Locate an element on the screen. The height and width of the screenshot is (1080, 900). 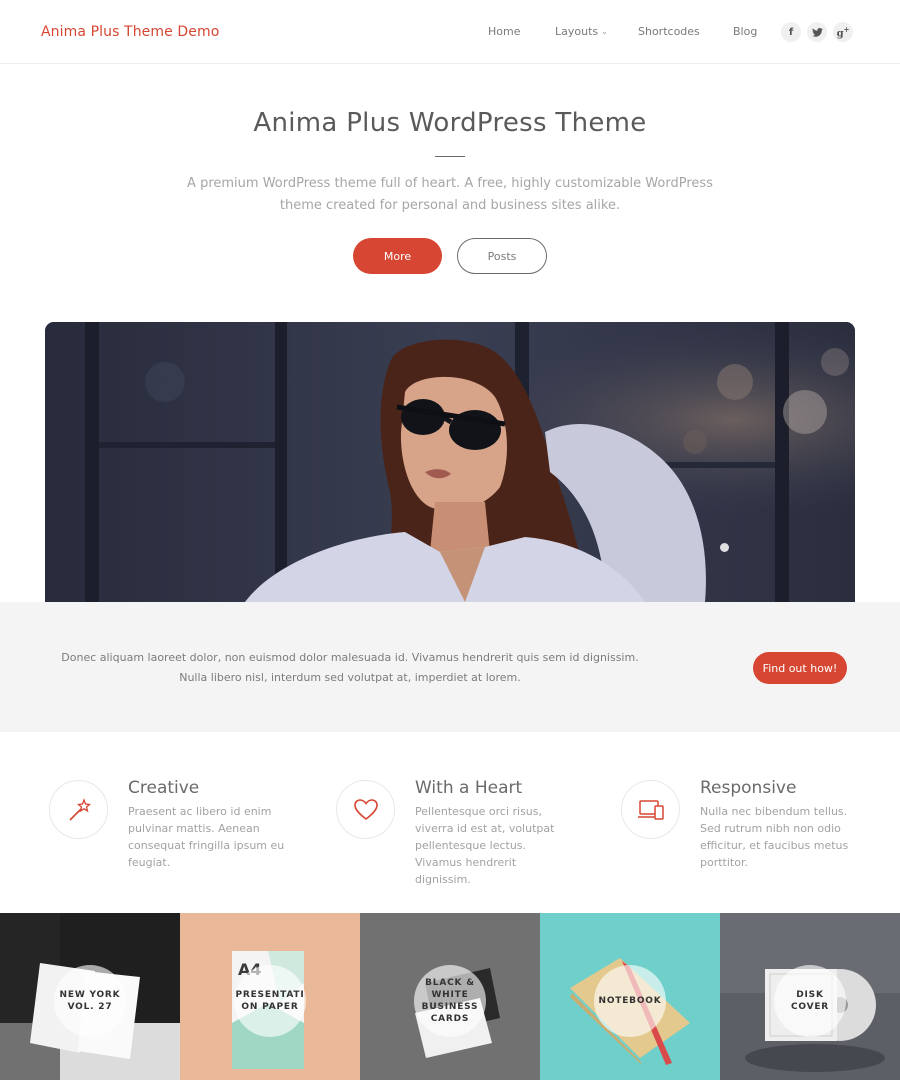
slider-indicator-dot is located at coordinates (724, 547).